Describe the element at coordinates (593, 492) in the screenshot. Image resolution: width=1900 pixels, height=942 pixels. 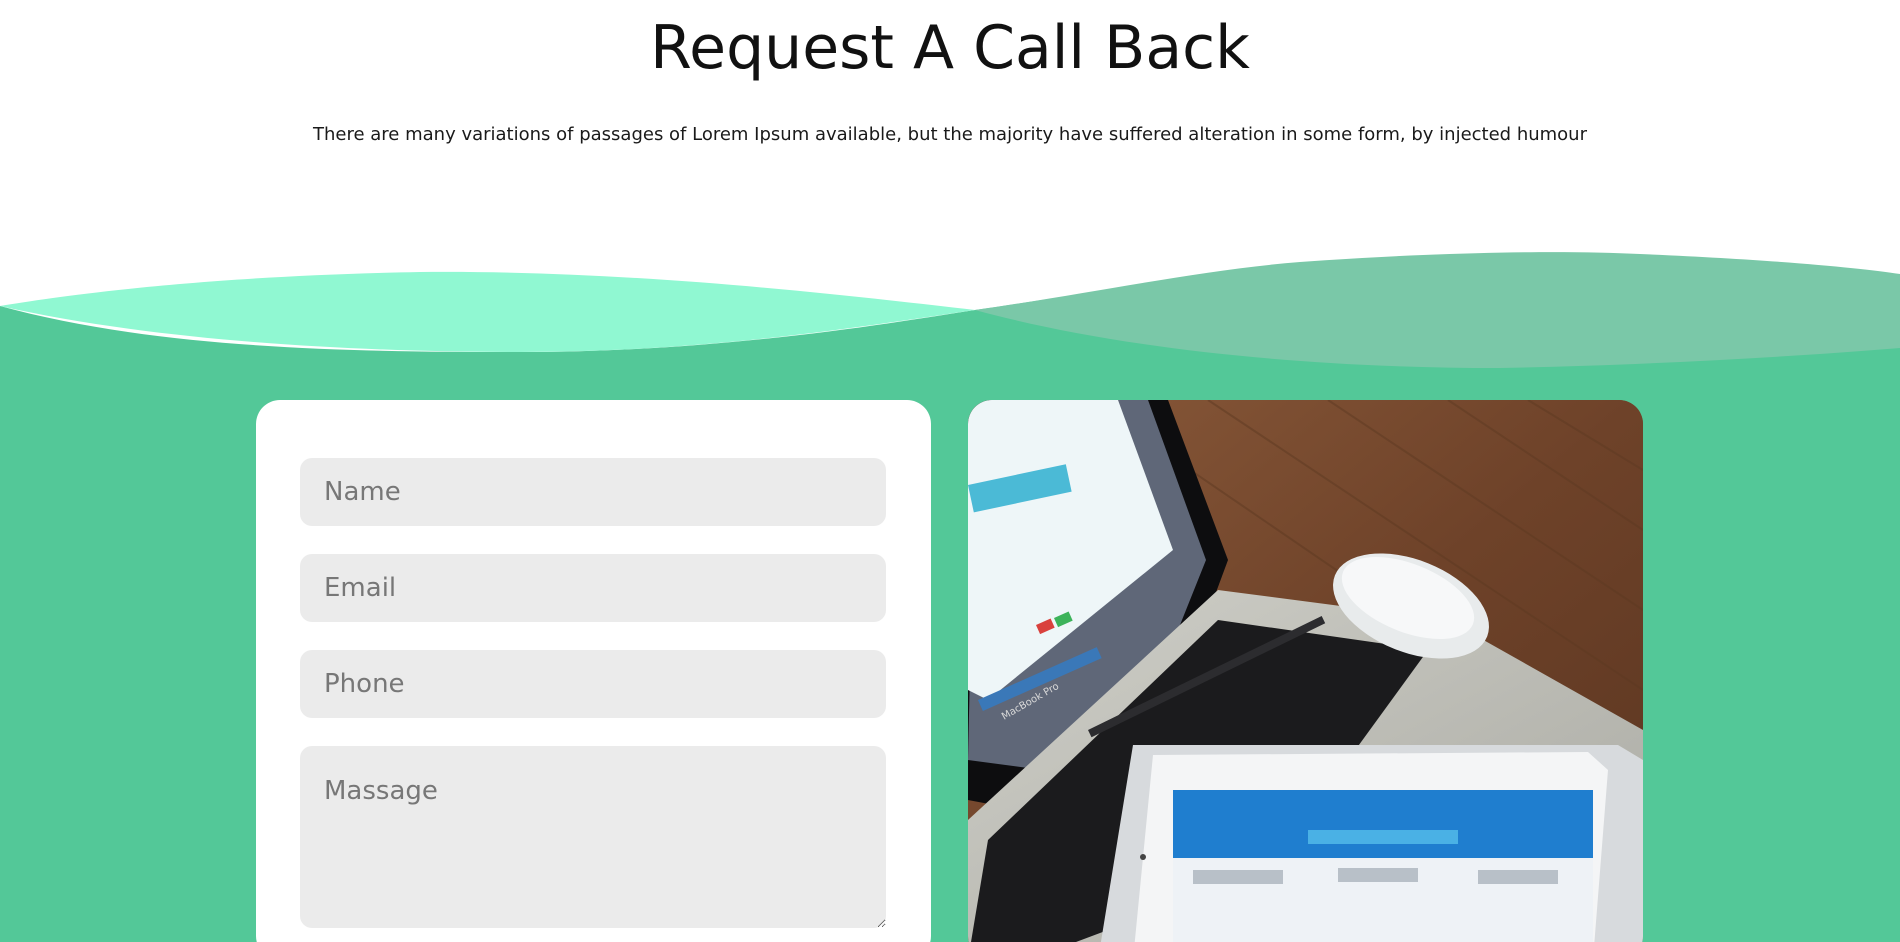
I see `name-field` at that location.